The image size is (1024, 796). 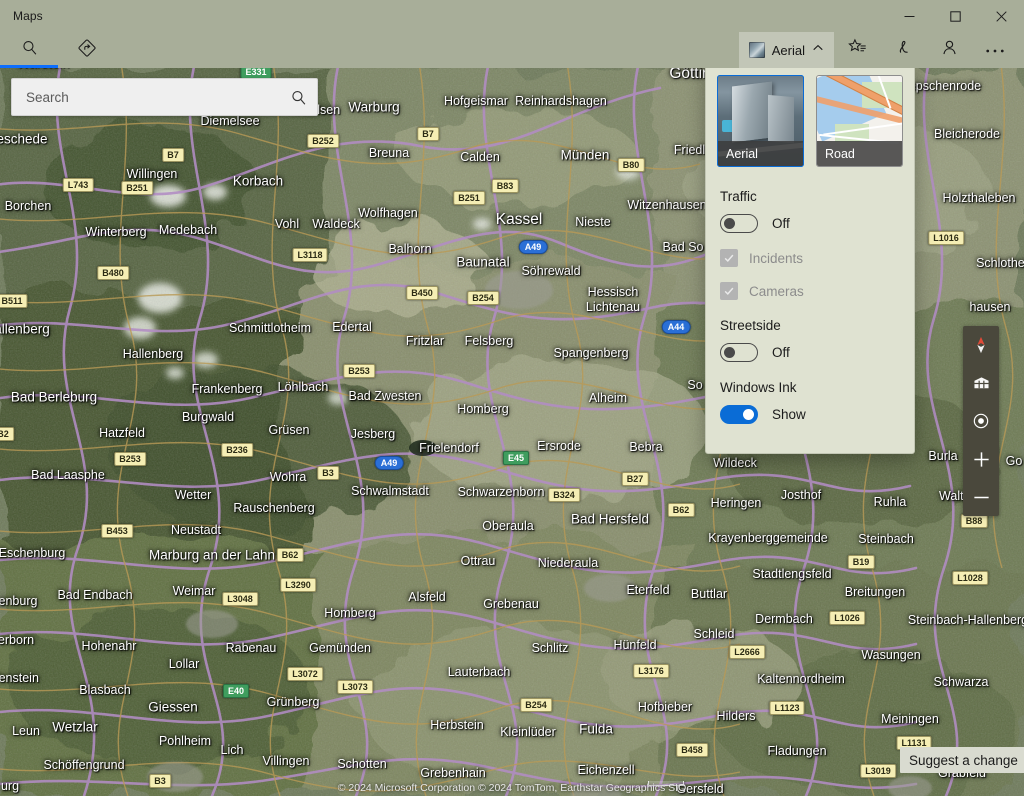 What do you see at coordinates (859, 153) in the screenshot?
I see `map-style-road-label: Road` at bounding box center [859, 153].